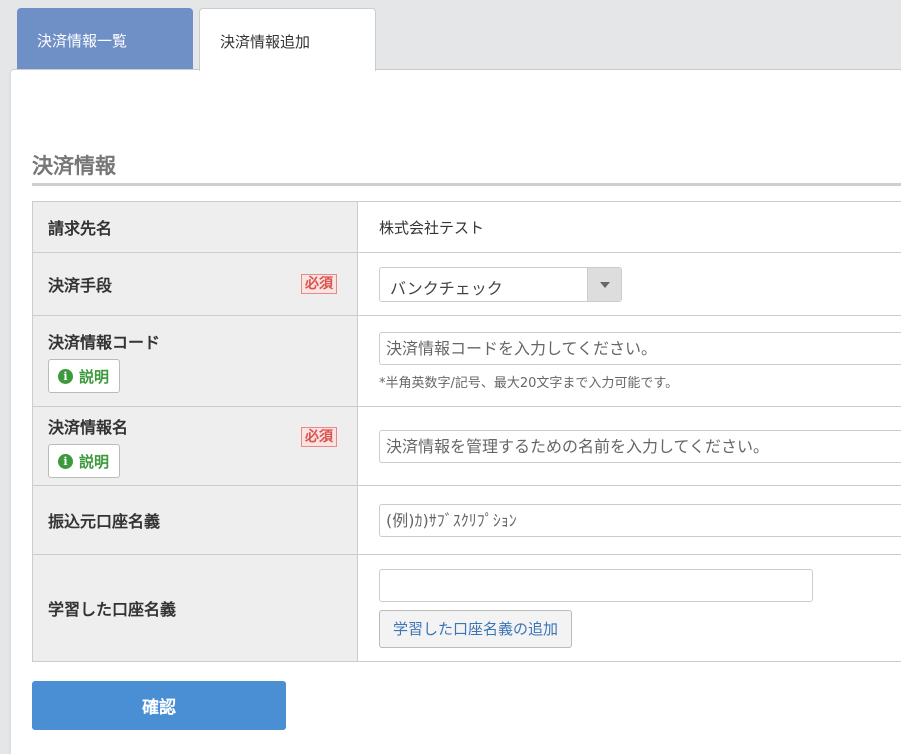 This screenshot has height=754, width=901. I want to click on row-payment-code: 決済情報コード i 説明 *半角英数字/記号、最大20文字まで入力可能です。, so click(466, 361).